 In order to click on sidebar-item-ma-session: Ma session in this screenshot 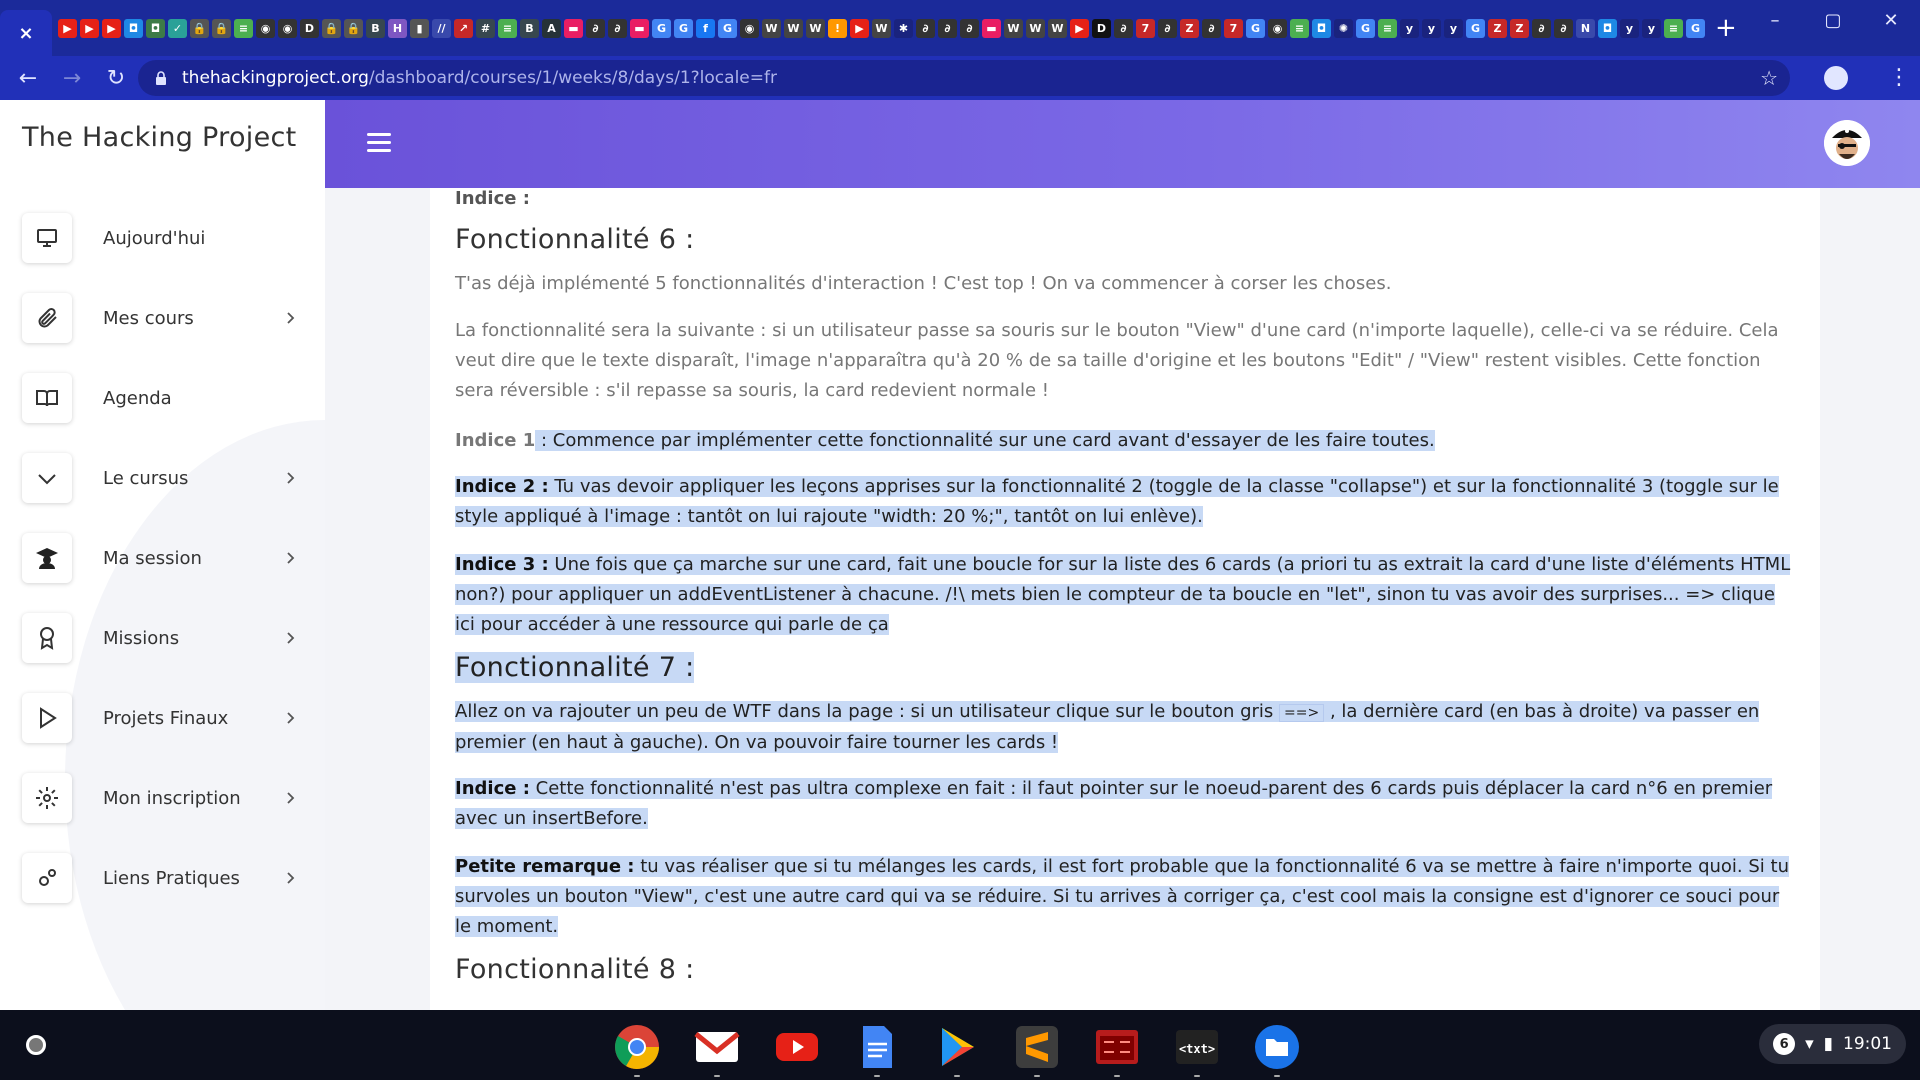, I will do `click(162, 558)`.